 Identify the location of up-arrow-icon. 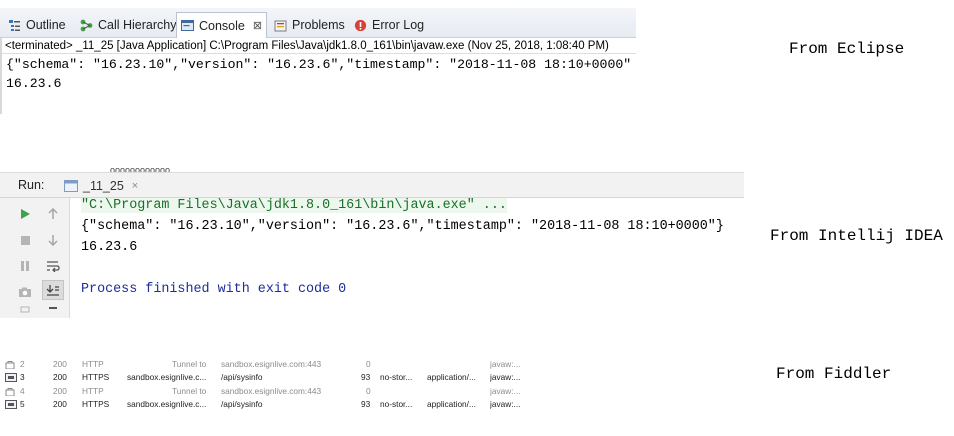
(53, 214).